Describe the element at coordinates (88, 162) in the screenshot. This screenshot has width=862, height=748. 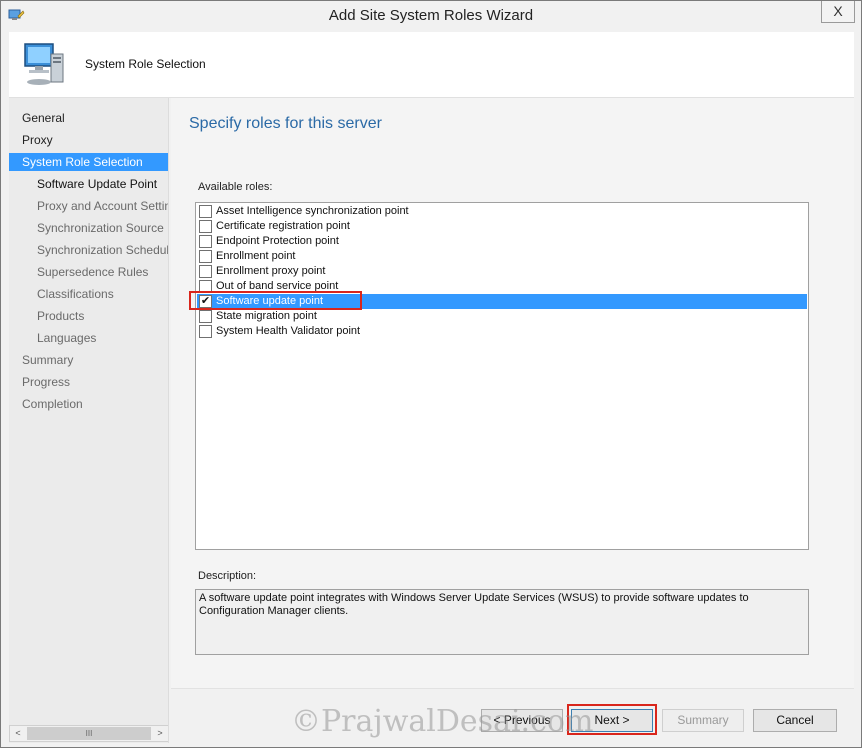
I see `nav-item-system-role-selection: System Role Selection` at that location.